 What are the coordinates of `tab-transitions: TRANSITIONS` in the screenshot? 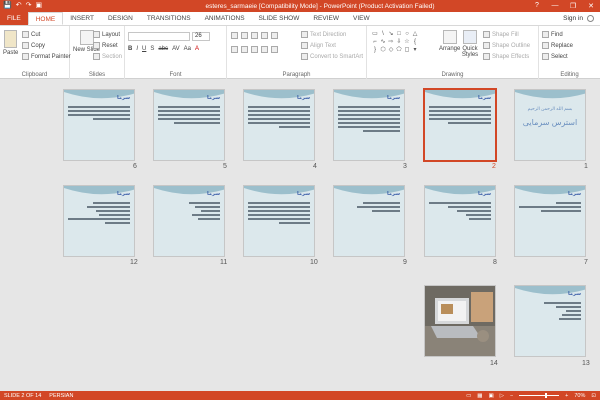 It's located at (169, 18).